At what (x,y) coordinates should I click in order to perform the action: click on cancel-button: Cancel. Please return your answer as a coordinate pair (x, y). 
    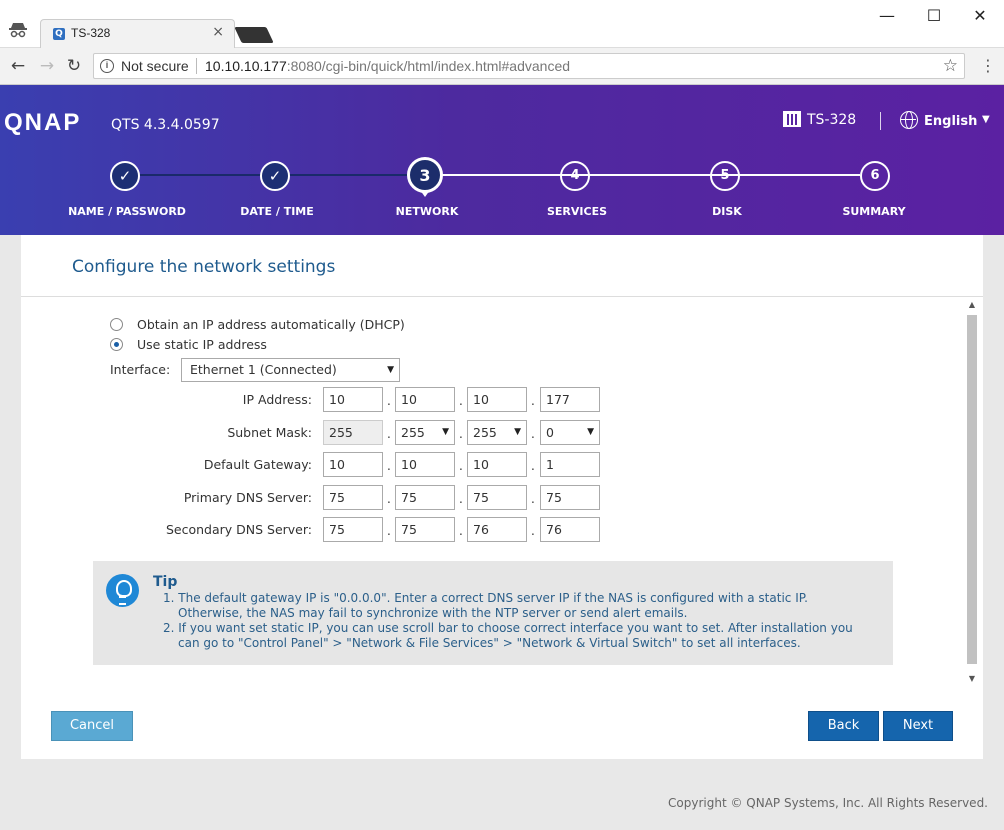
    Looking at the image, I should click on (92, 726).